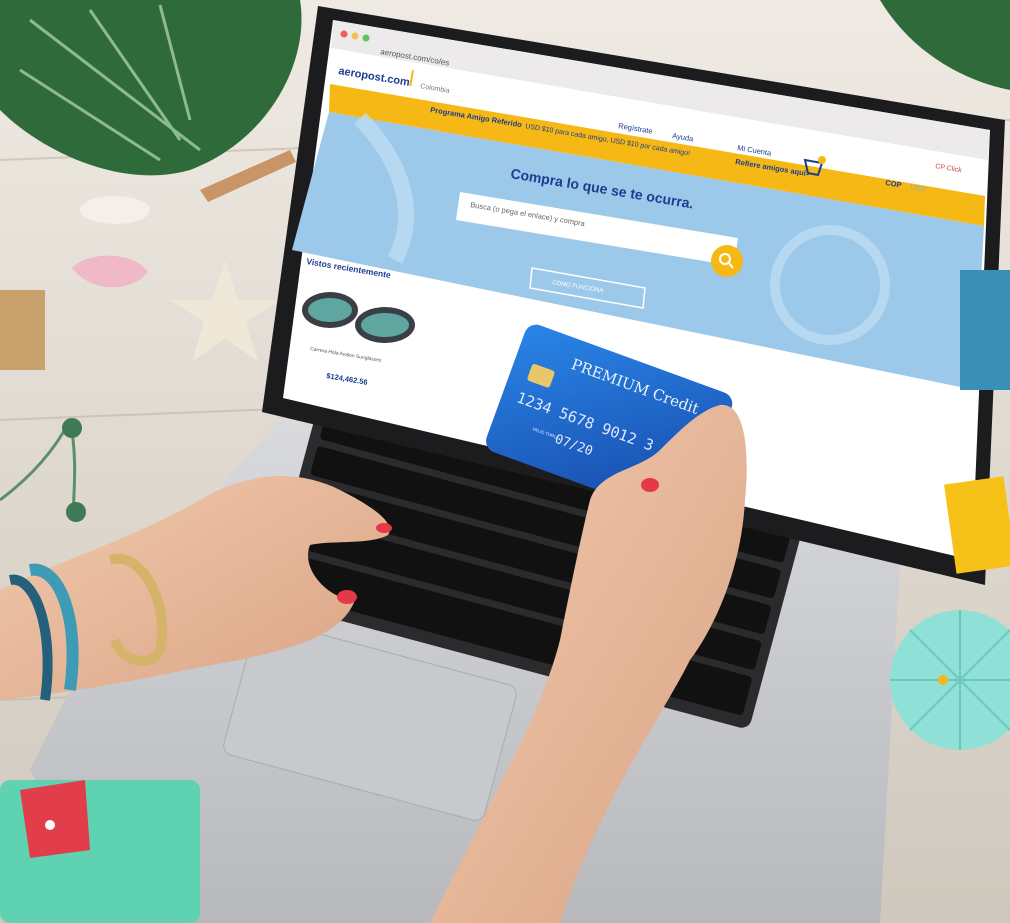 This screenshot has height=923, width=1010. Describe the element at coordinates (985, 330) in the screenshot. I see `blue-sign` at that location.